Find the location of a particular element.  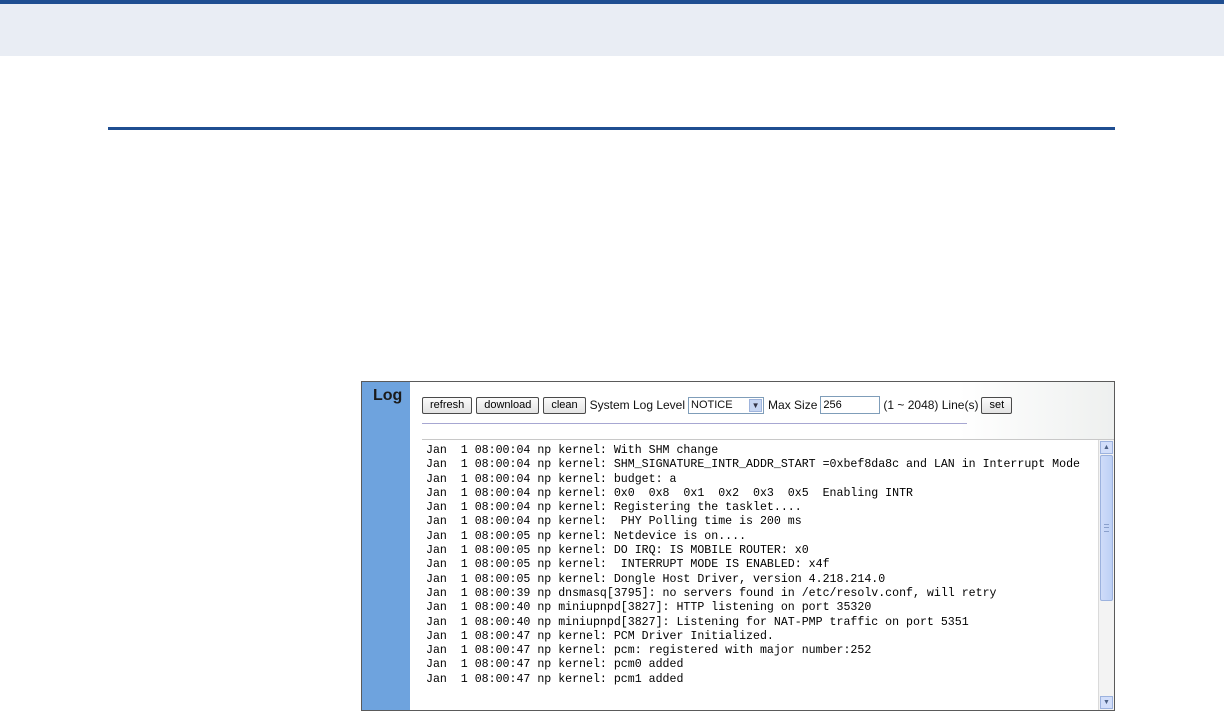

max-size-label: Max Size is located at coordinates (793, 405).